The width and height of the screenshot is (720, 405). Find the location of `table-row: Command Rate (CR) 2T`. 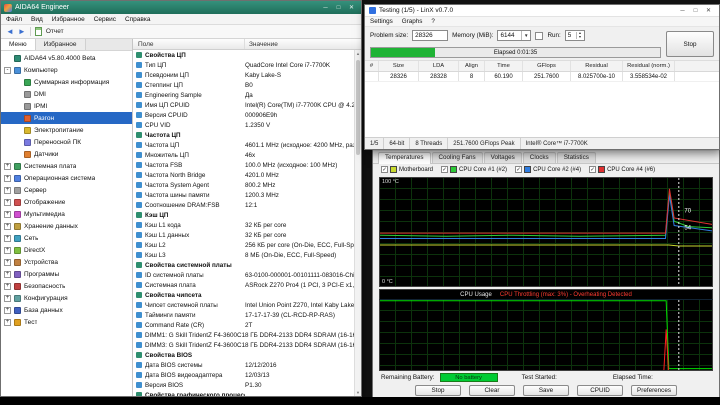

table-row: Command Rate (CR) 2T is located at coordinates (247, 325).